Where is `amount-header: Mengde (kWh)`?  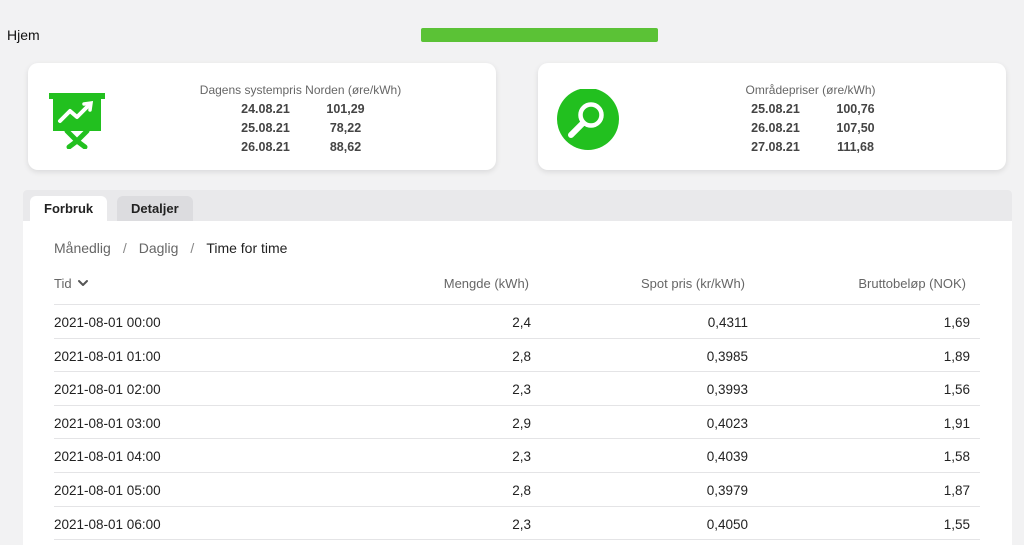 amount-header: Mengde (kWh) is located at coordinates (486, 283).